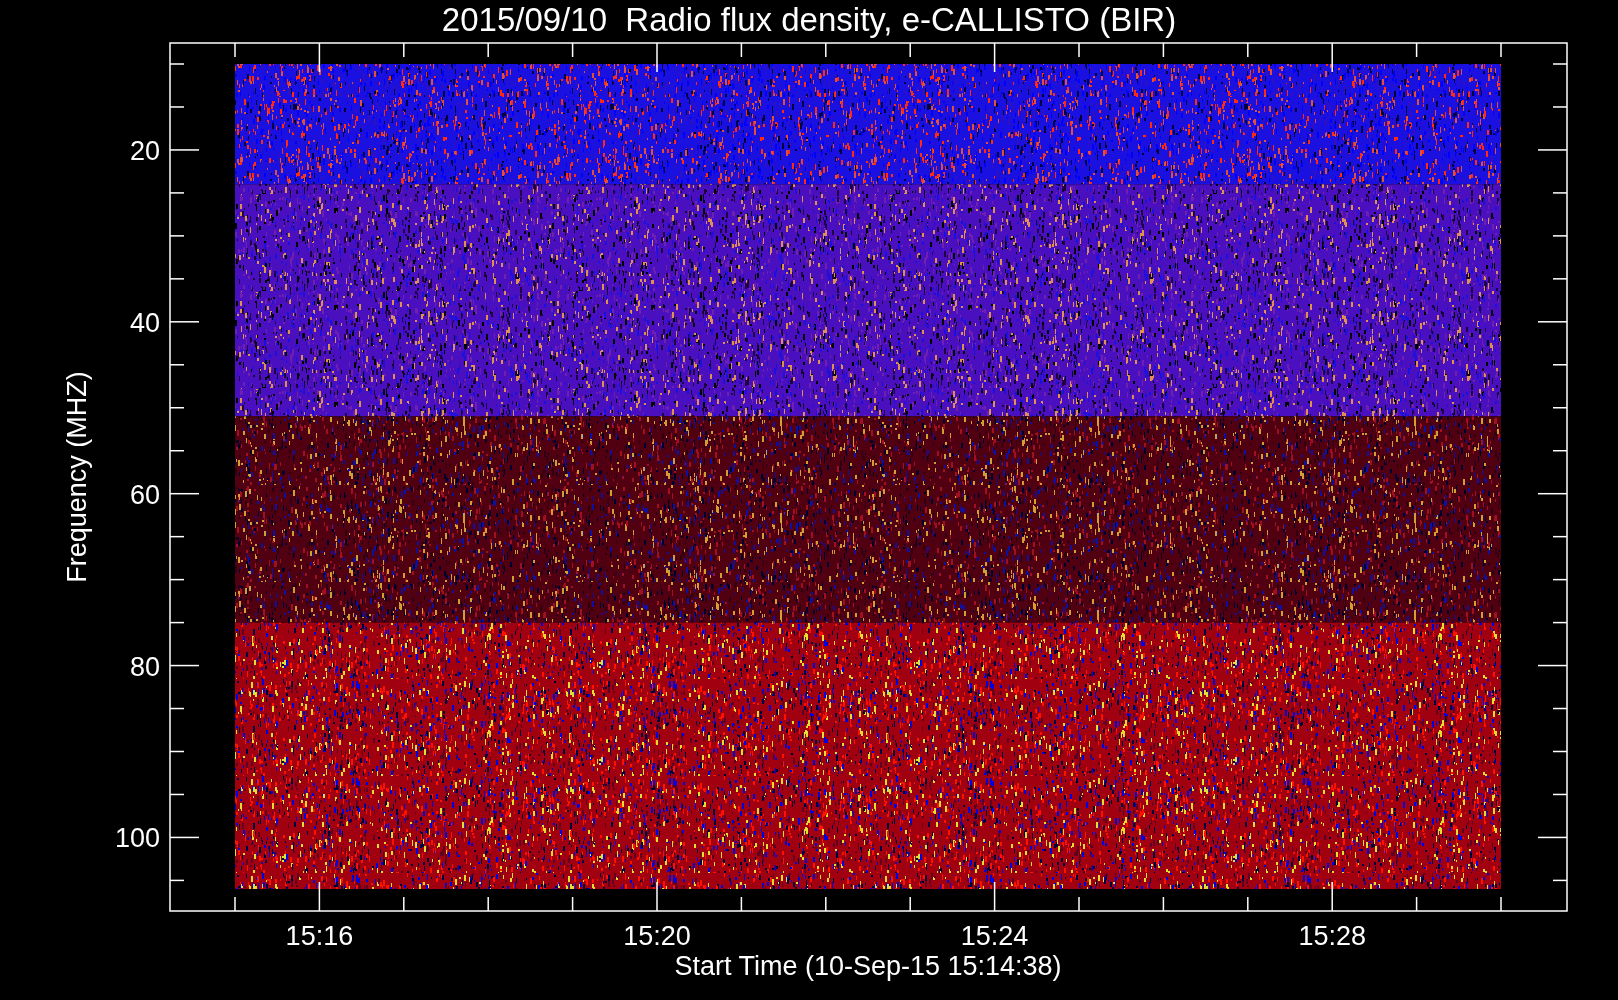  I want to click on y-tick-label: 40, so click(144, 322).